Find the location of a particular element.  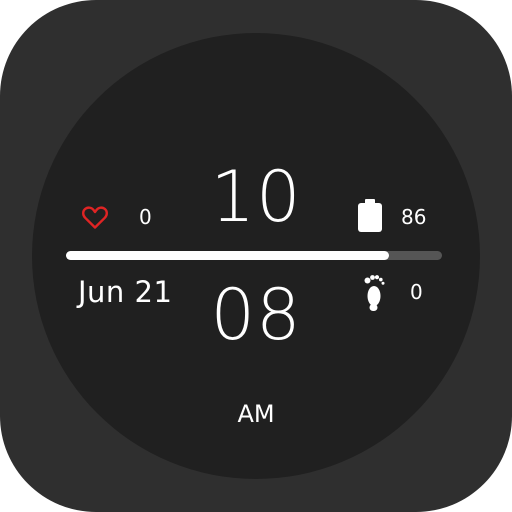

minute-display: 08 is located at coordinates (256, 315).